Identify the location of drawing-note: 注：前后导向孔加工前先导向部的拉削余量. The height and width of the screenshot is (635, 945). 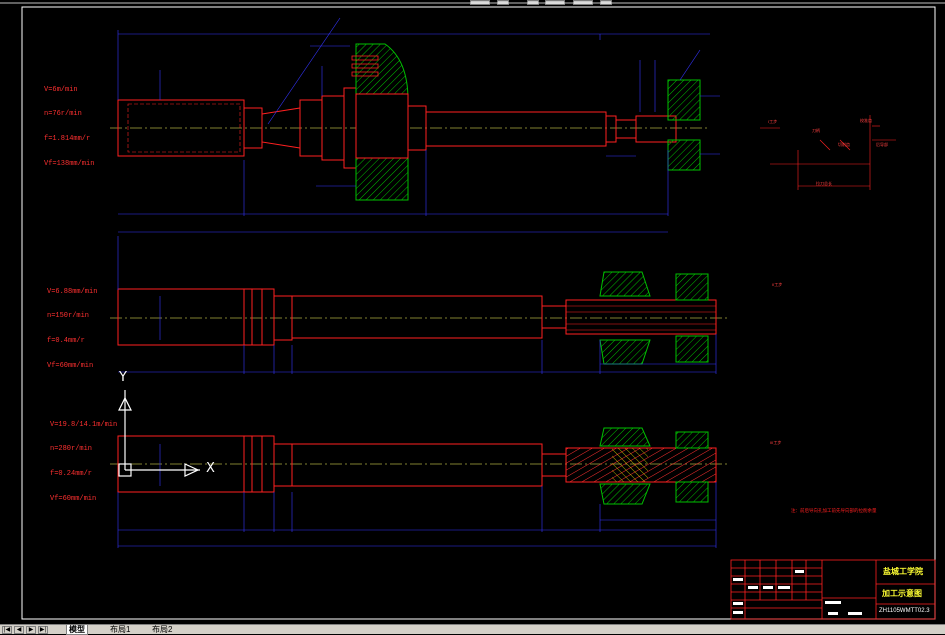
(834, 510).